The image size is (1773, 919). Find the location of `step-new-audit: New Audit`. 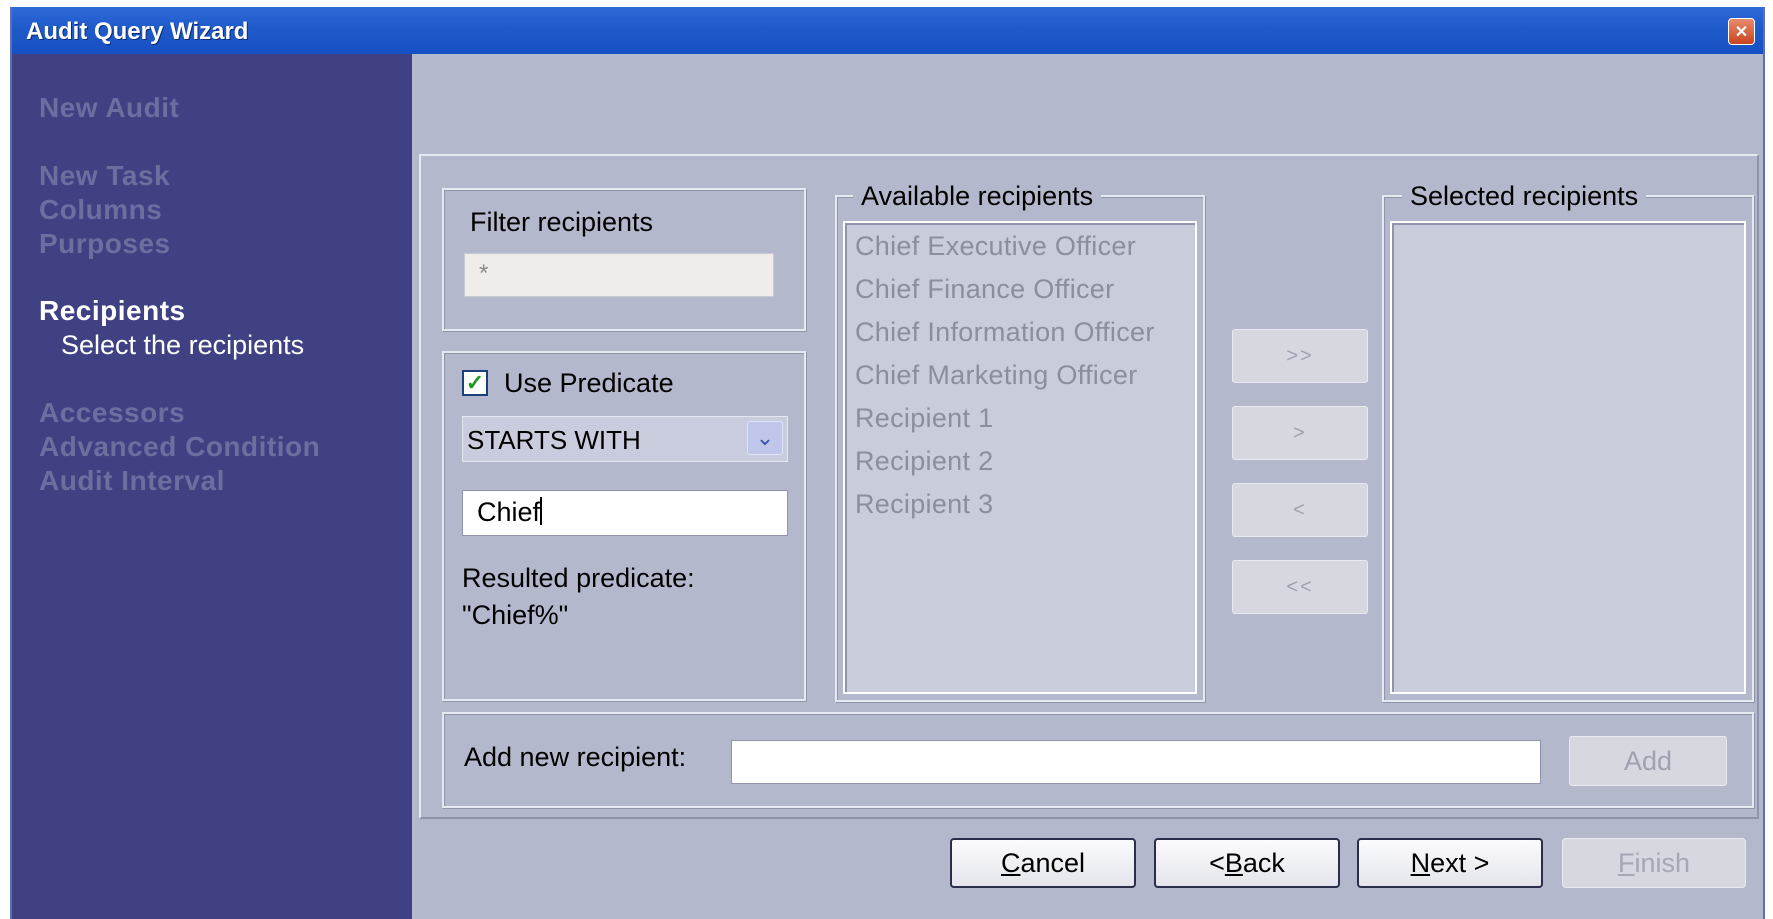

step-new-audit: New Audit is located at coordinates (109, 107).